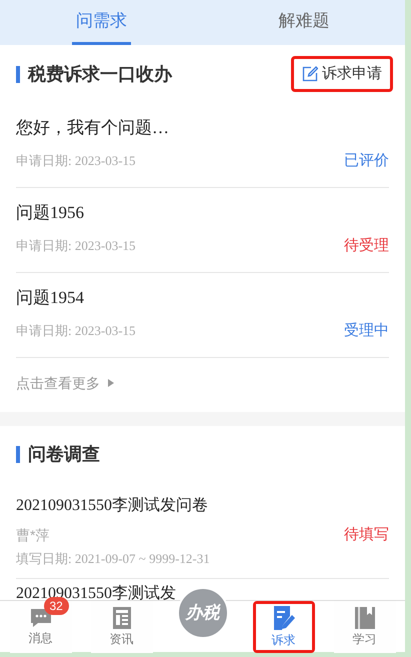 The width and height of the screenshot is (411, 657). Describe the element at coordinates (122, 618) in the screenshot. I see `newspaper-icon` at that location.